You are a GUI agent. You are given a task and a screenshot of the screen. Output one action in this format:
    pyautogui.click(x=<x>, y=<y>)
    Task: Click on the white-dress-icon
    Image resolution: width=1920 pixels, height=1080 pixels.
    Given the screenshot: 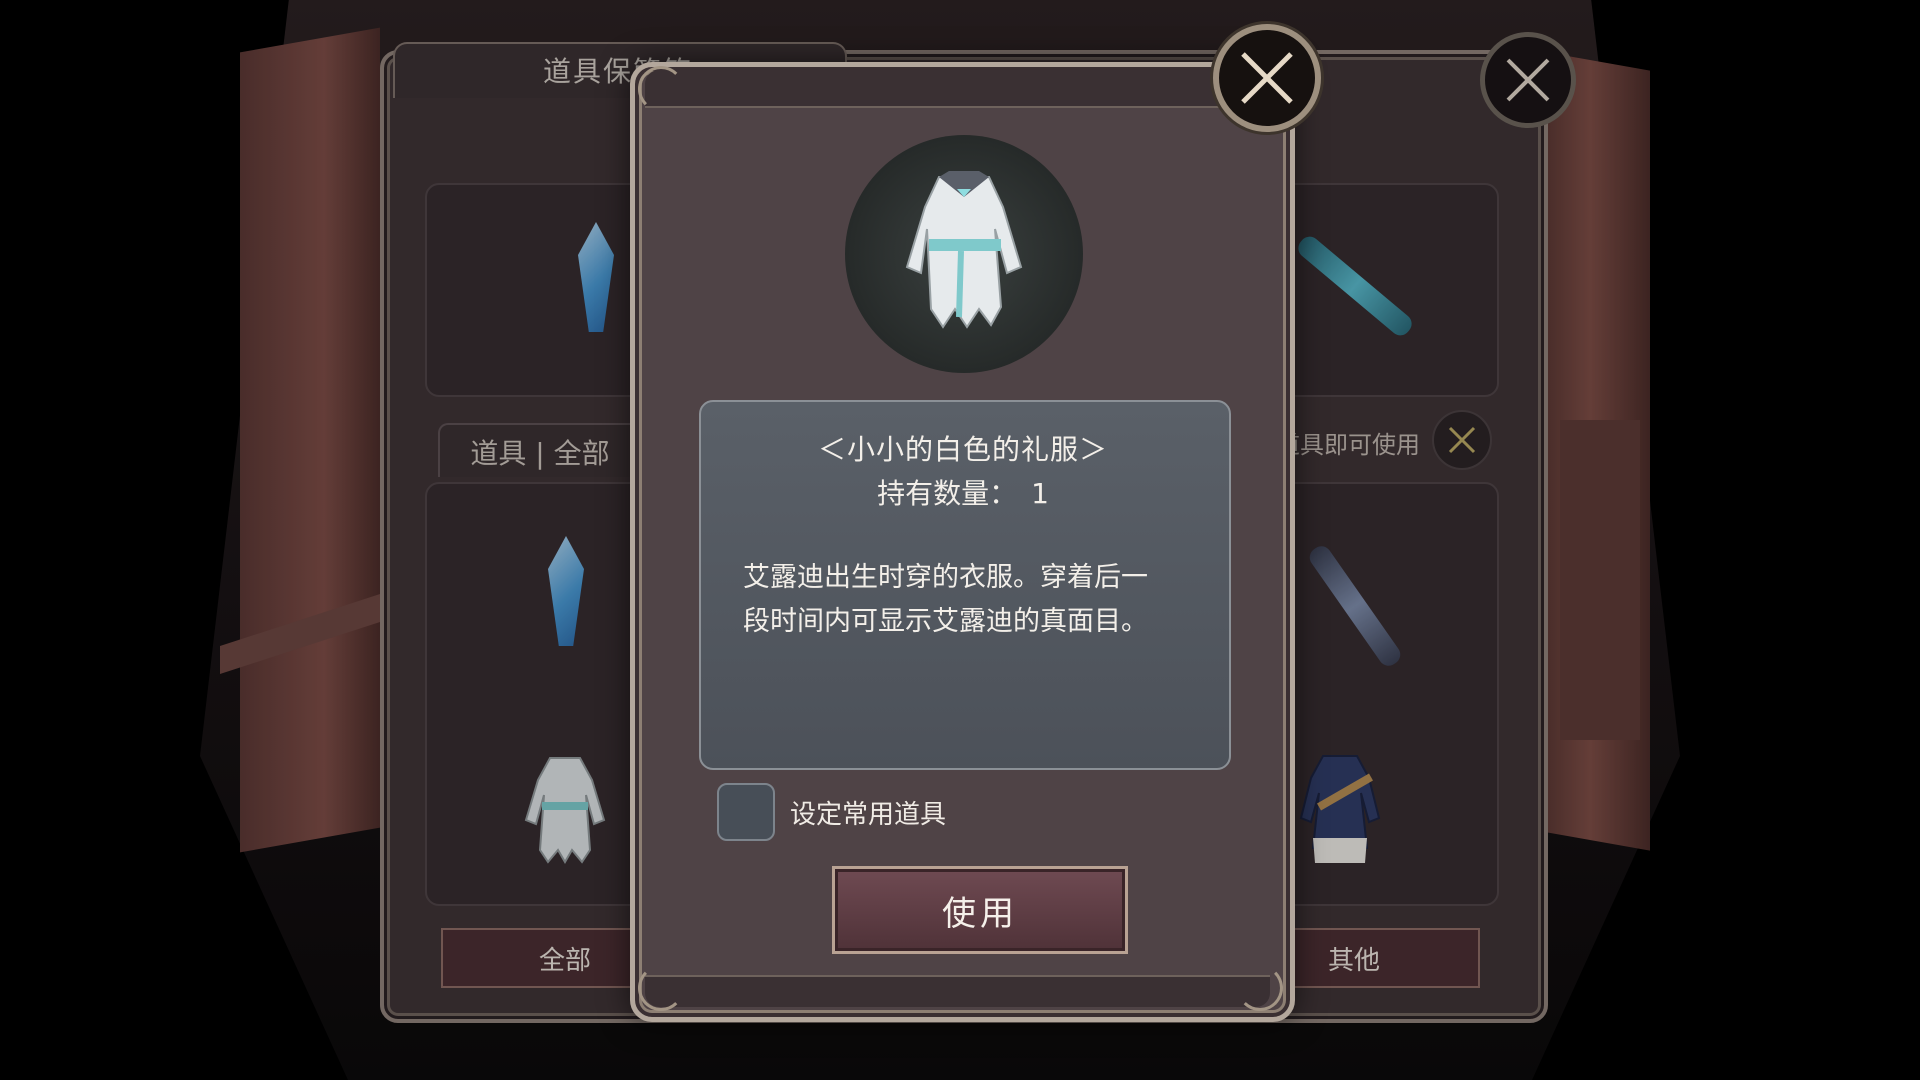 What is the action you would take?
    pyautogui.click(x=964, y=250)
    